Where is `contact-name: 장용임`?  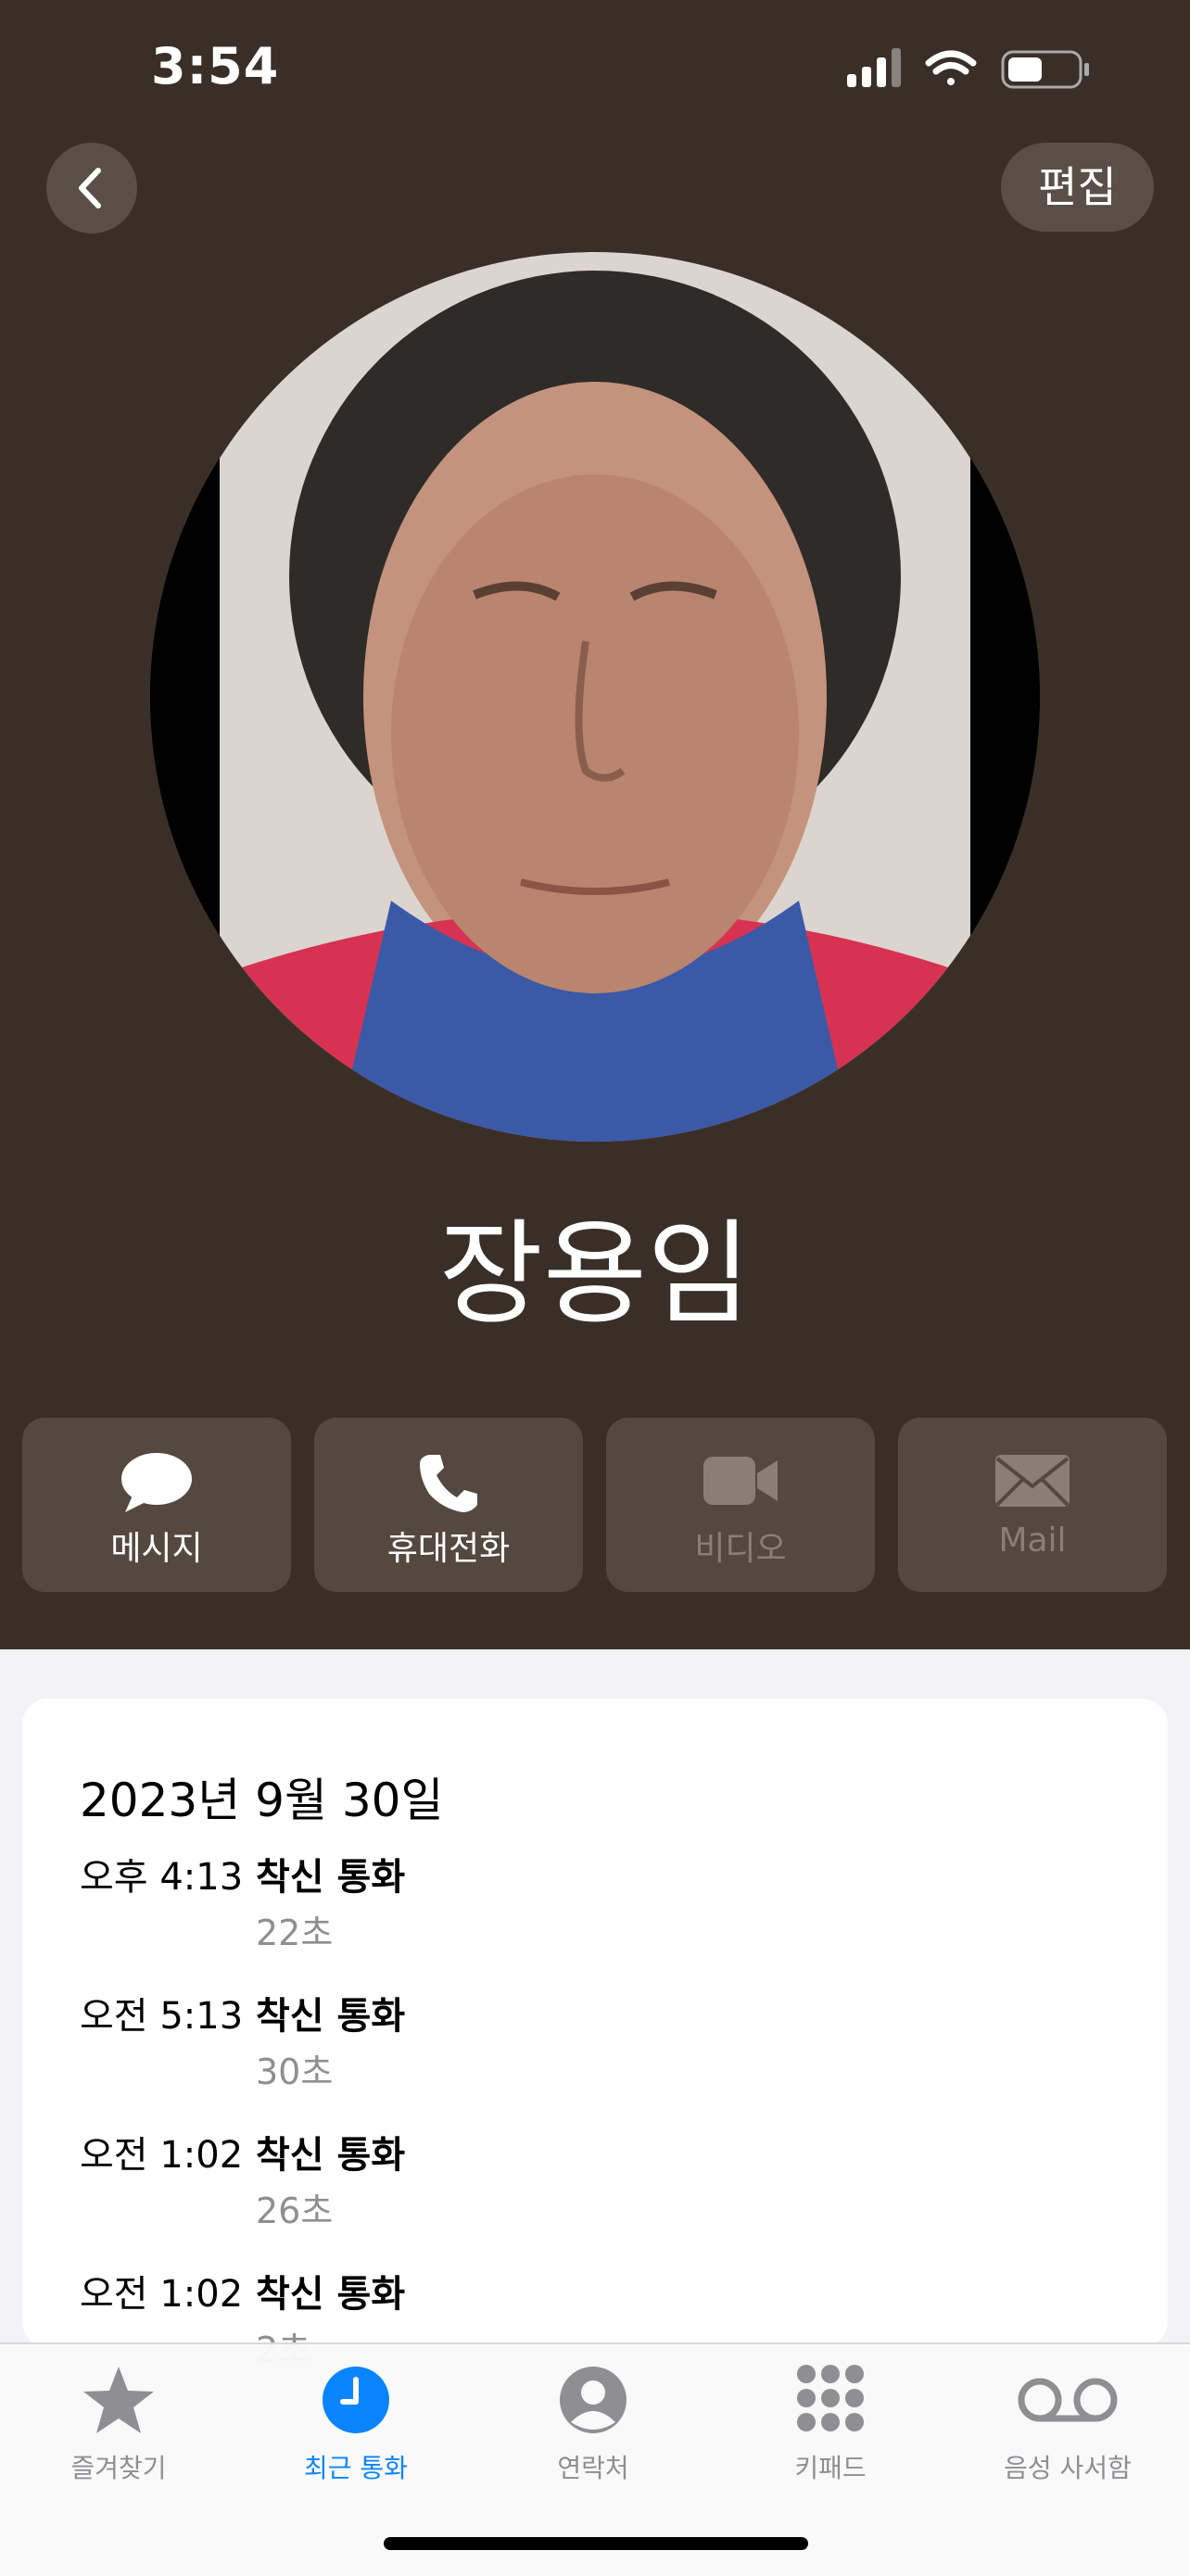 contact-name: 장용임 is located at coordinates (595, 1274).